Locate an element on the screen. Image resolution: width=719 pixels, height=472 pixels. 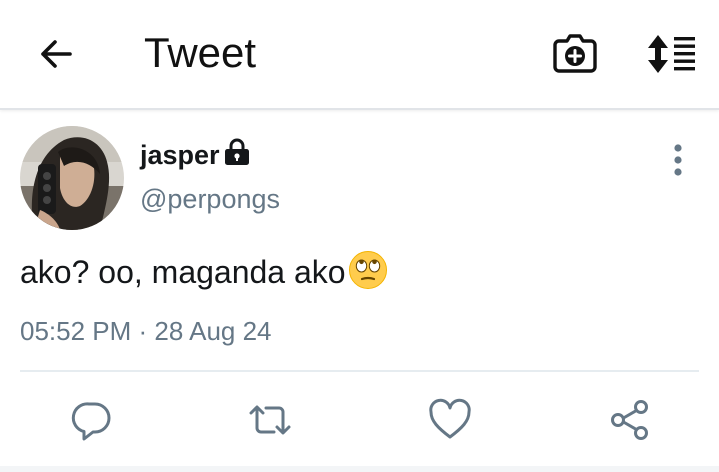
avatar-photo is located at coordinates (72, 178).